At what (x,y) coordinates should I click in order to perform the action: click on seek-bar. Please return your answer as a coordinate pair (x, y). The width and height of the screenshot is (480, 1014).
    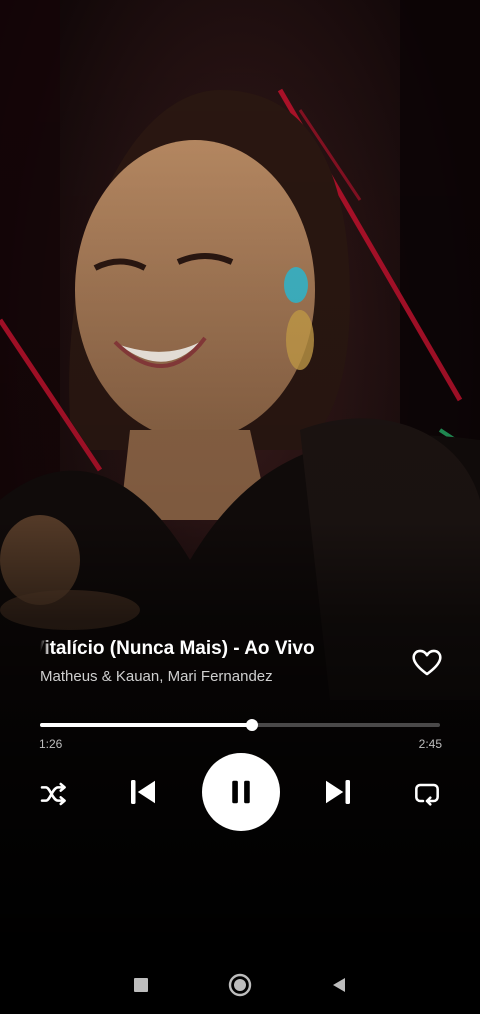
    Looking at the image, I should click on (240, 725).